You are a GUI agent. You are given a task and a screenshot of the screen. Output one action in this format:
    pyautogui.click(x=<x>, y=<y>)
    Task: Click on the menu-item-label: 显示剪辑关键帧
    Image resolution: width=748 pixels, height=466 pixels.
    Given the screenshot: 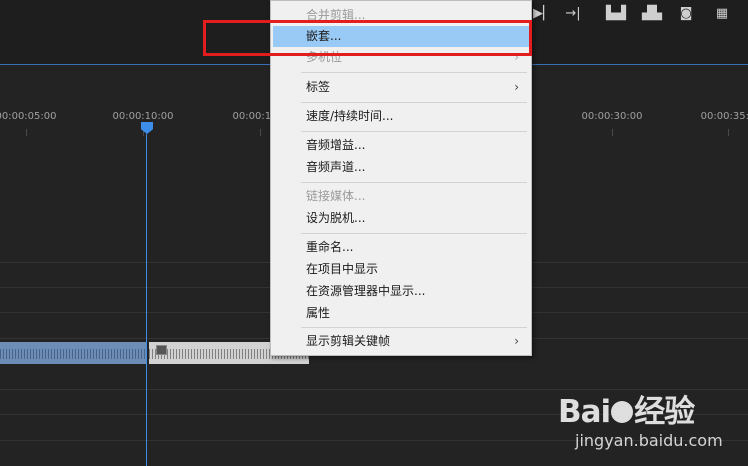 What is the action you would take?
    pyautogui.click(x=348, y=341)
    